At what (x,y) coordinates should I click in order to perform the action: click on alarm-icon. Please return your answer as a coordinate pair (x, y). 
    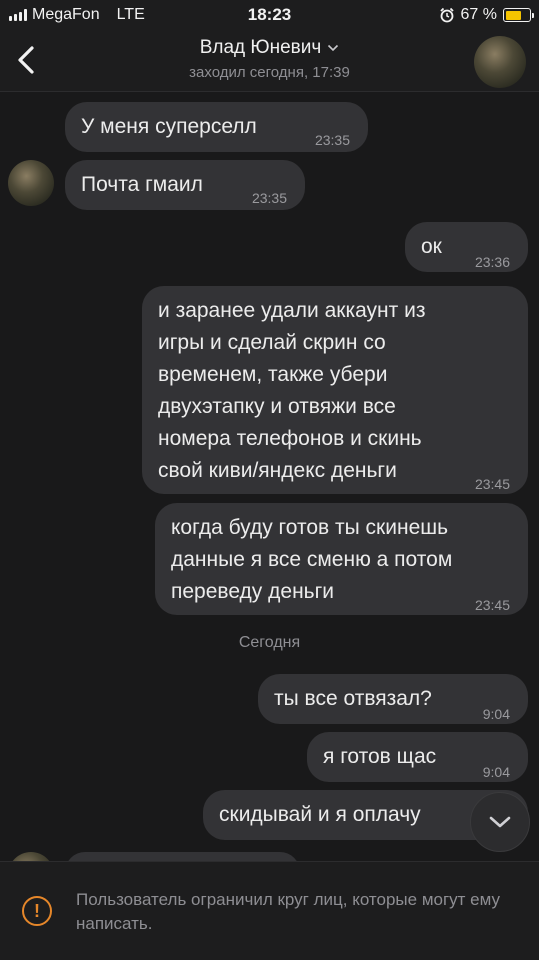
    Looking at the image, I should click on (446, 15).